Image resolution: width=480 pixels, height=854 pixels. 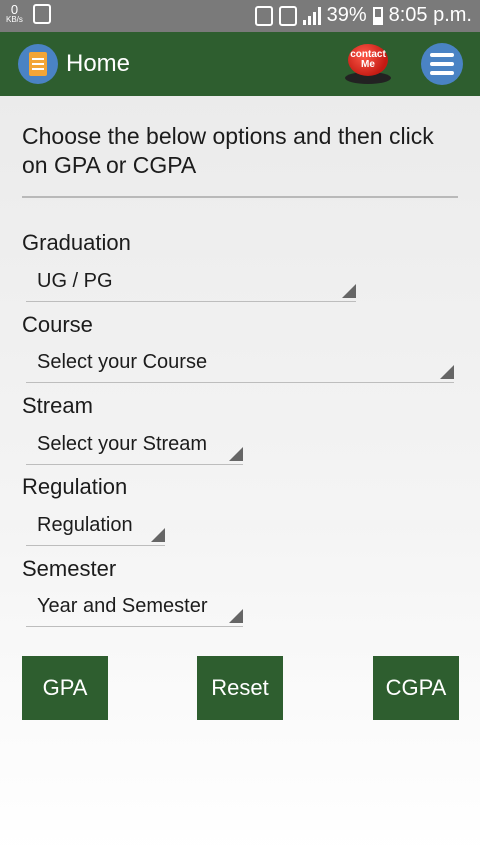 I want to click on status-bar: 0 KB/s 39% 8:05 p.m., so click(x=240, y=16).